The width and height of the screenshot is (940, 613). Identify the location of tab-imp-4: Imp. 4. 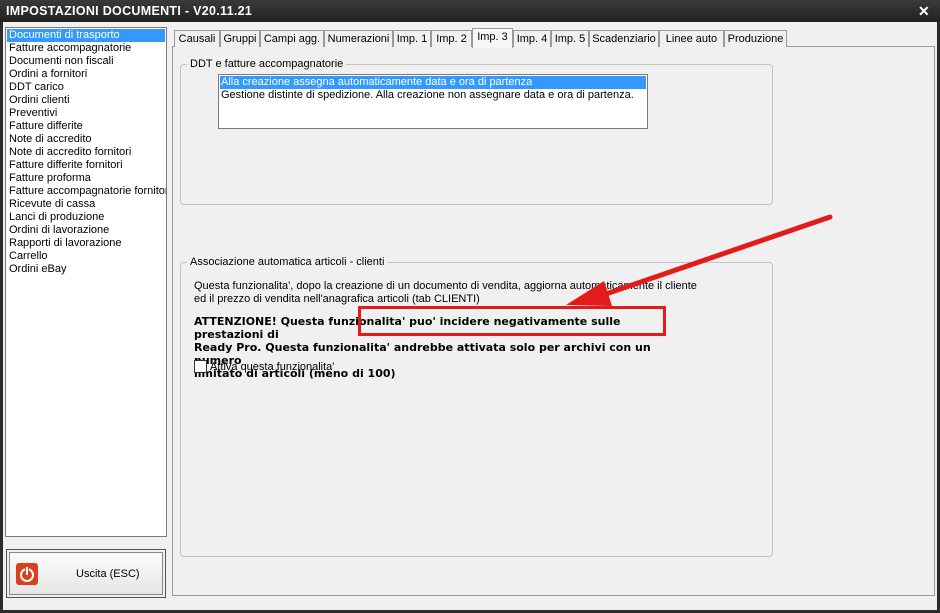
(532, 38).